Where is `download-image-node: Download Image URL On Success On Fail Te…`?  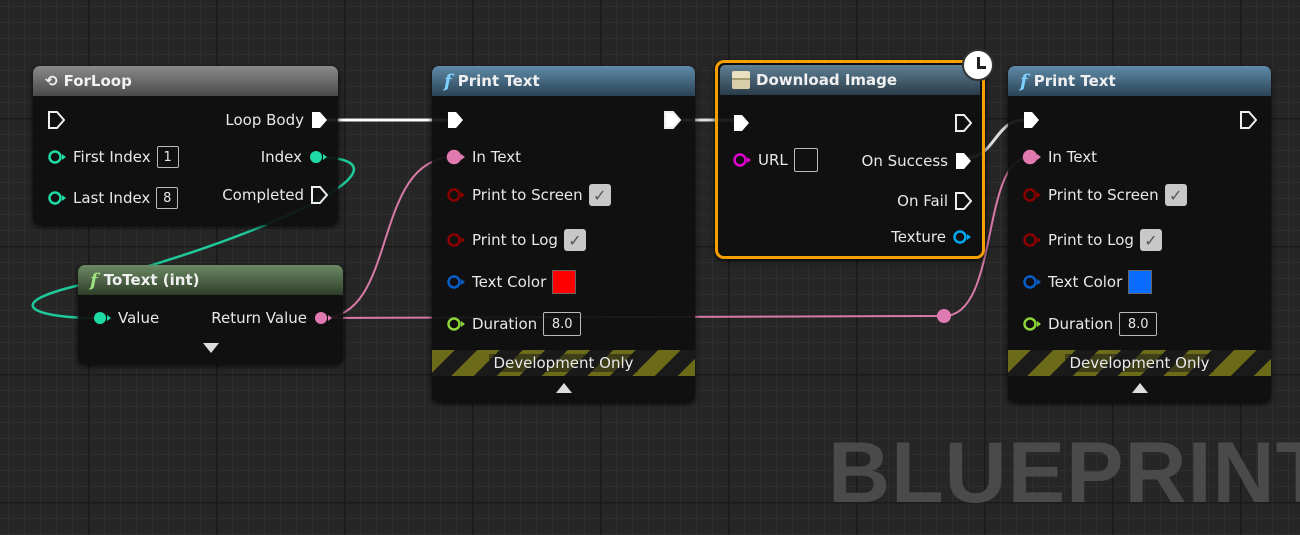
download-image-node: Download Image URL On Success On Fail Te… is located at coordinates (854, 154).